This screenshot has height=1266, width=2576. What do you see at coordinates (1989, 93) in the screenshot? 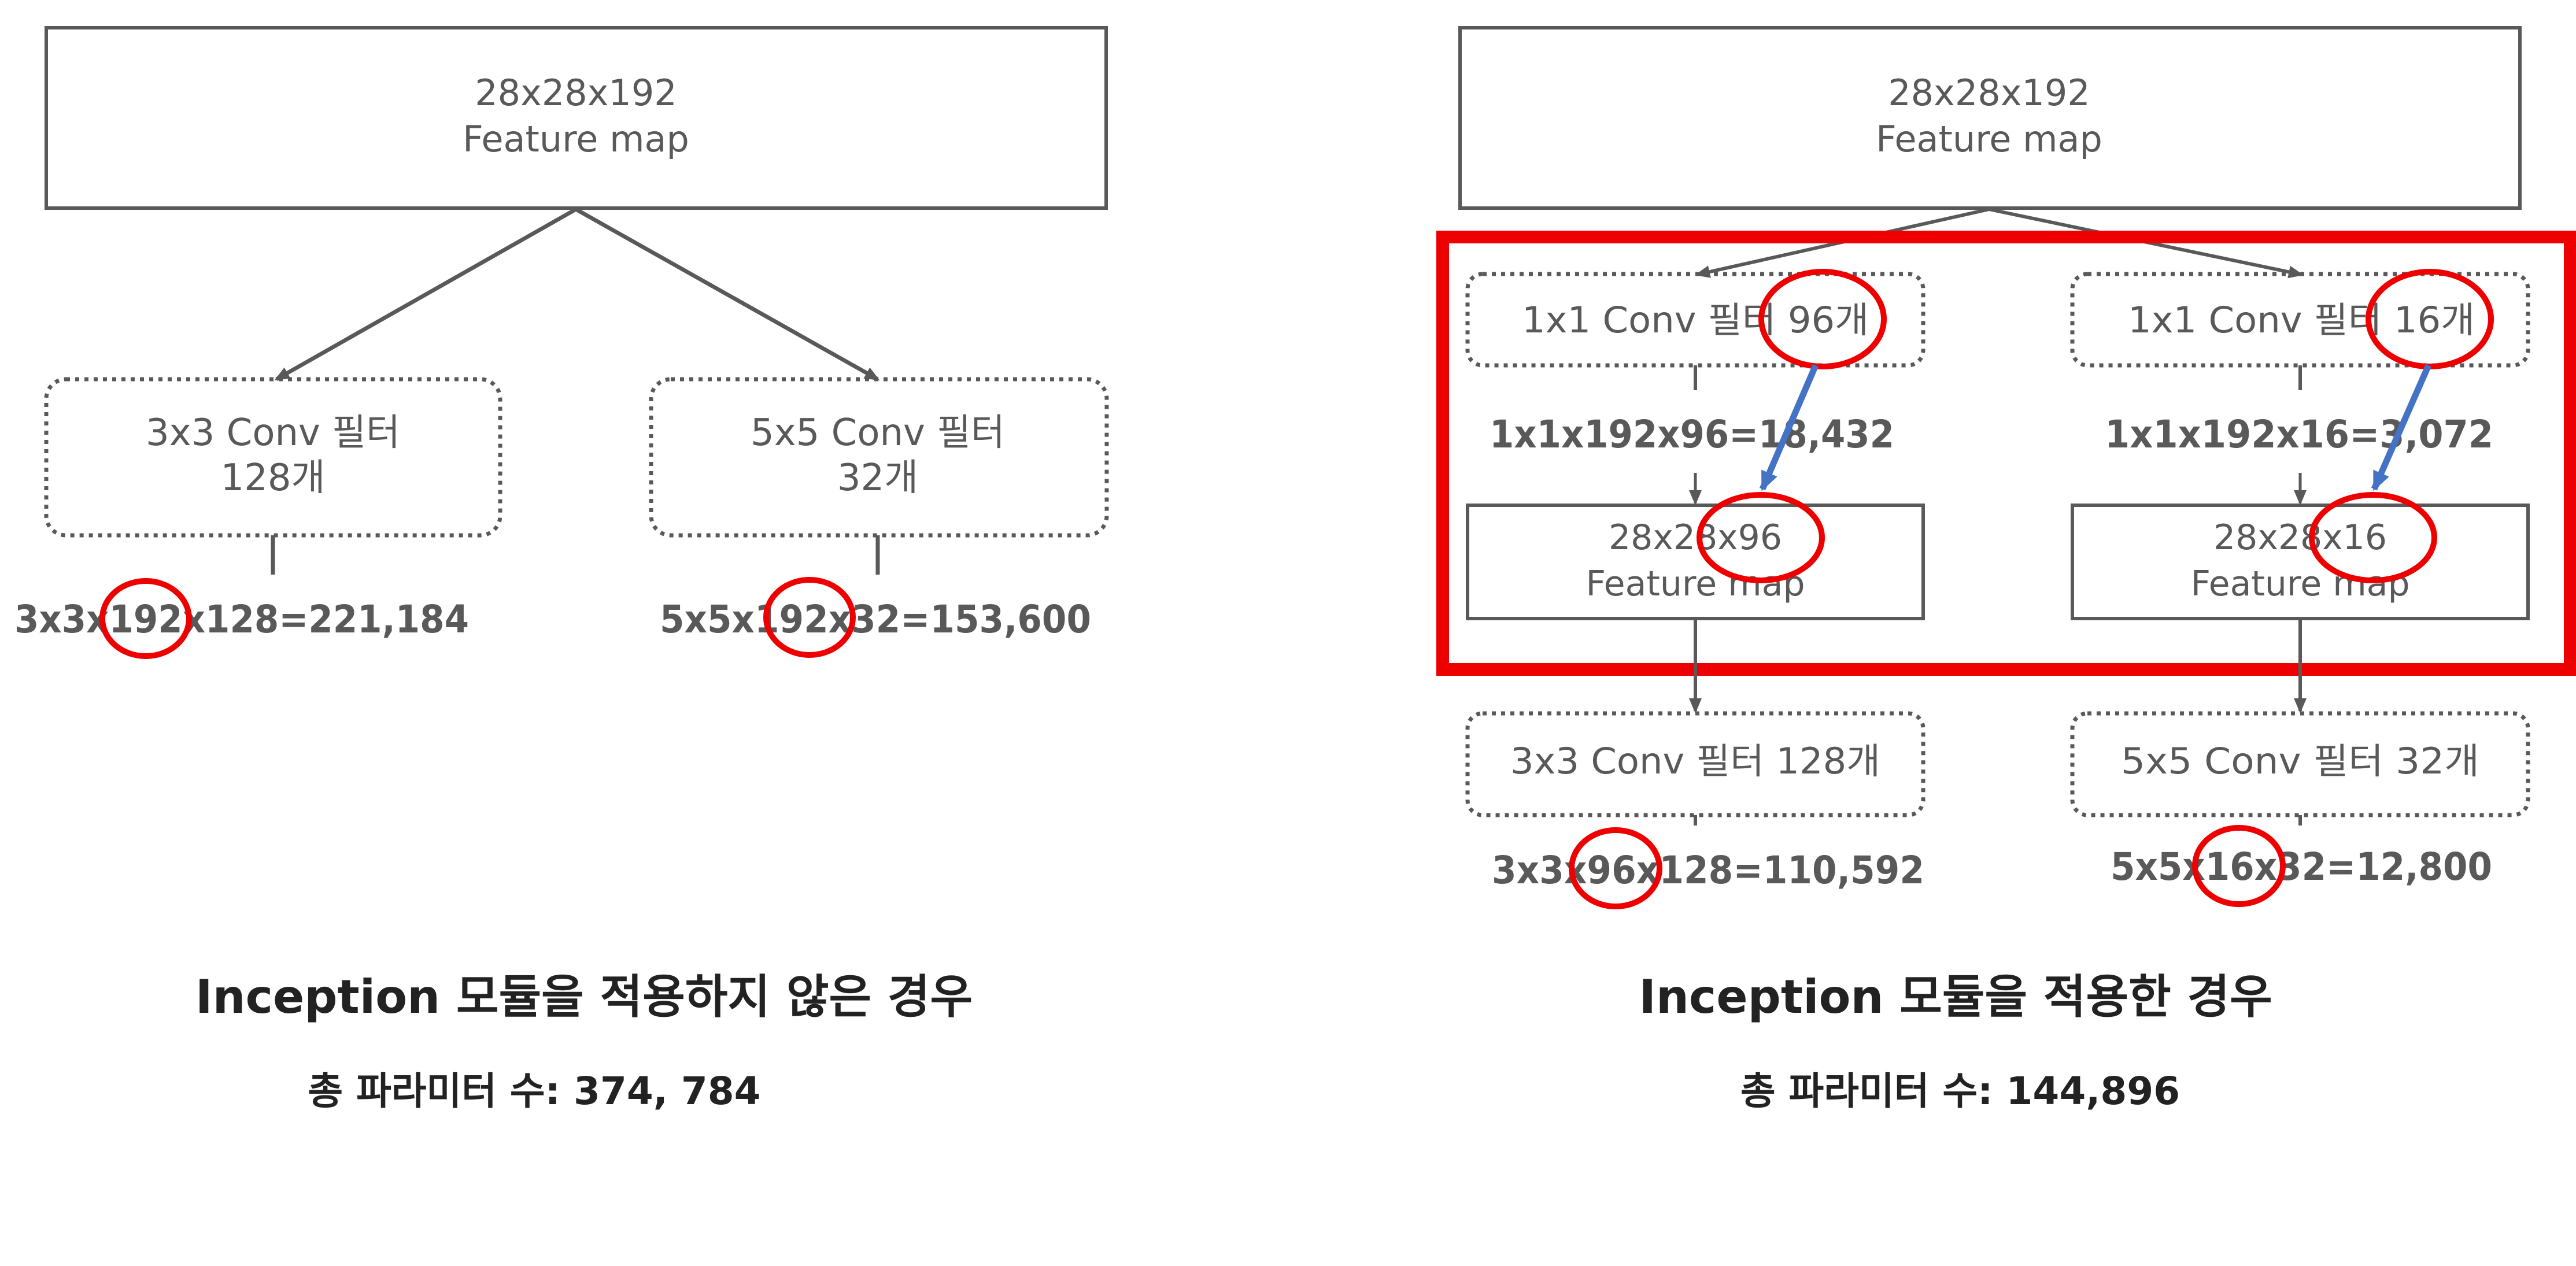
I see `right-input-label-dims: 28x28x192` at bounding box center [1989, 93].